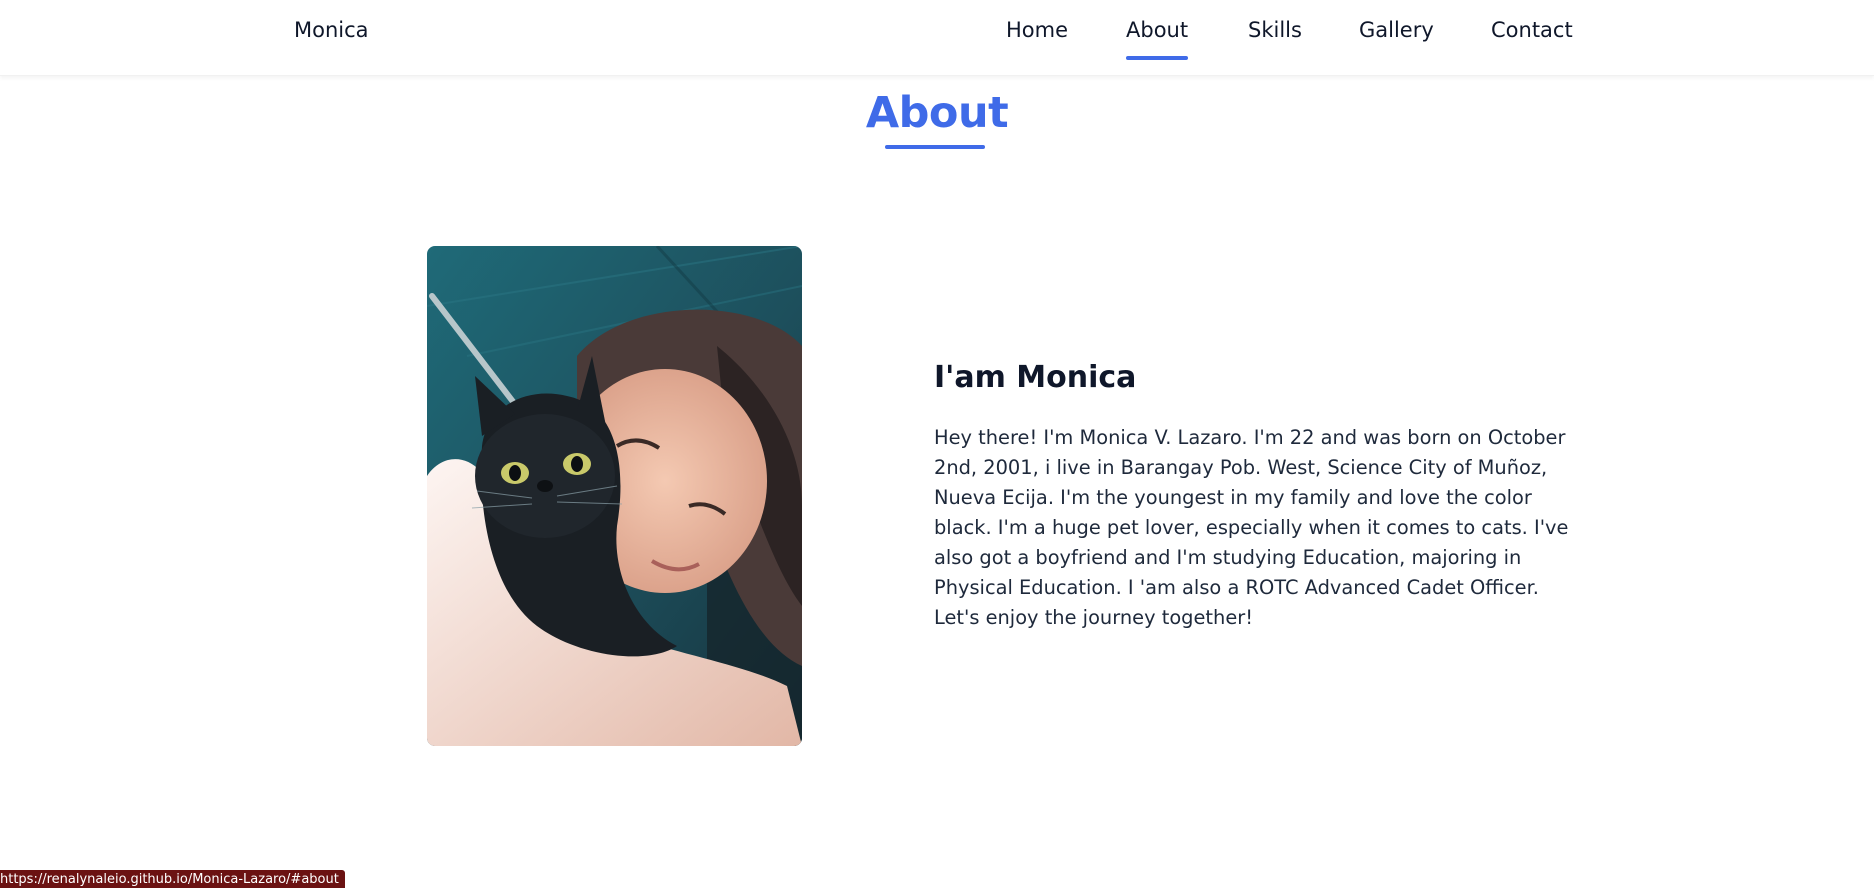 This screenshot has width=1874, height=888. I want to click on nav-link-about: About, so click(1157, 39).